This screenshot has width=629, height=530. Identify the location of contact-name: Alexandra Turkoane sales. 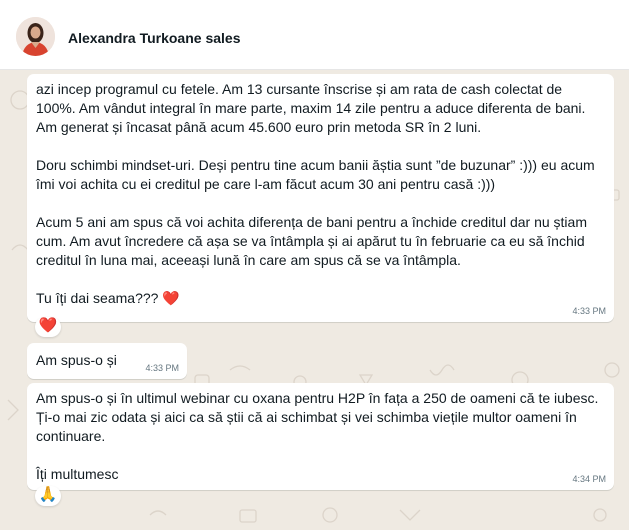
(154, 38).